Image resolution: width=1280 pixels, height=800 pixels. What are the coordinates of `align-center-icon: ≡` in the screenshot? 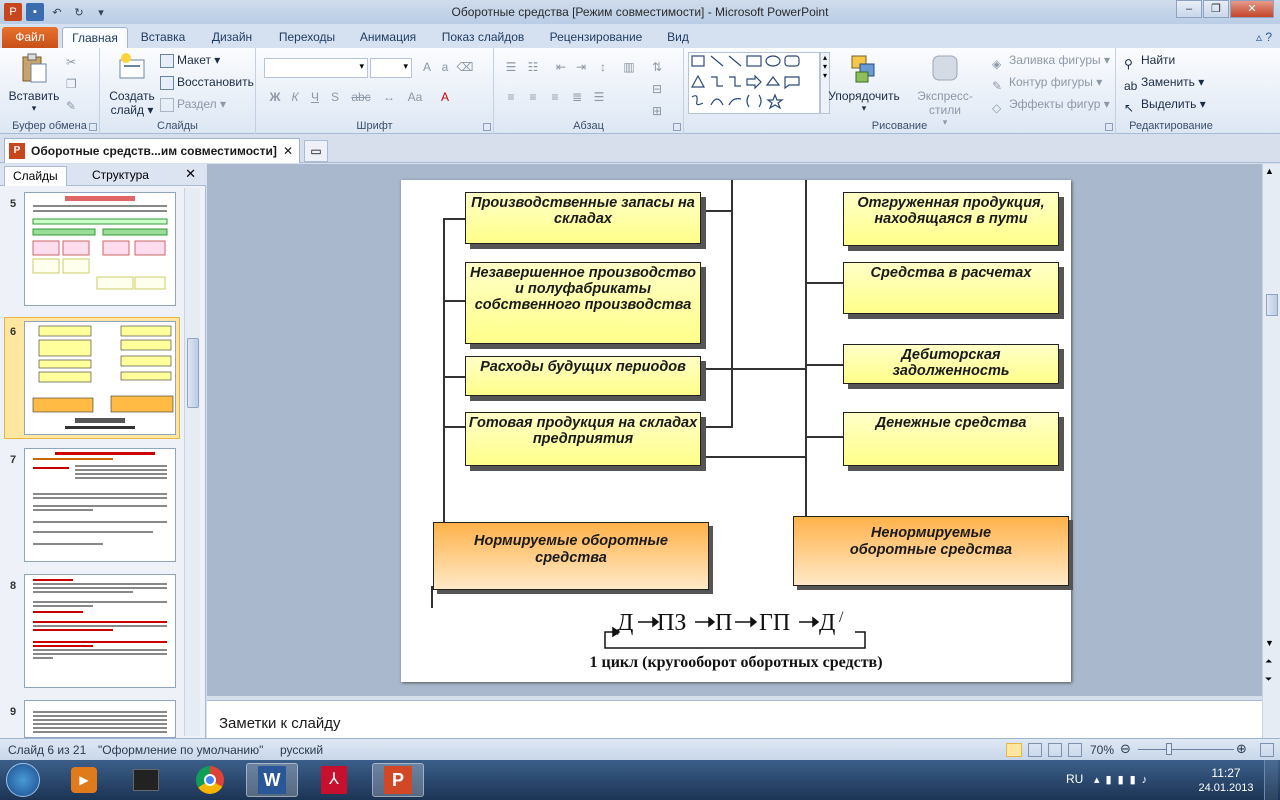 It's located at (533, 97).